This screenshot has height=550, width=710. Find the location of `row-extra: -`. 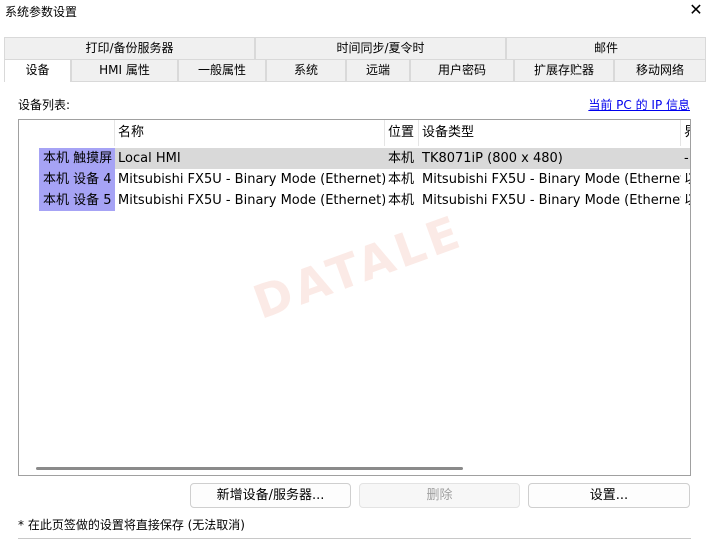

row-extra: - is located at coordinates (685, 158).